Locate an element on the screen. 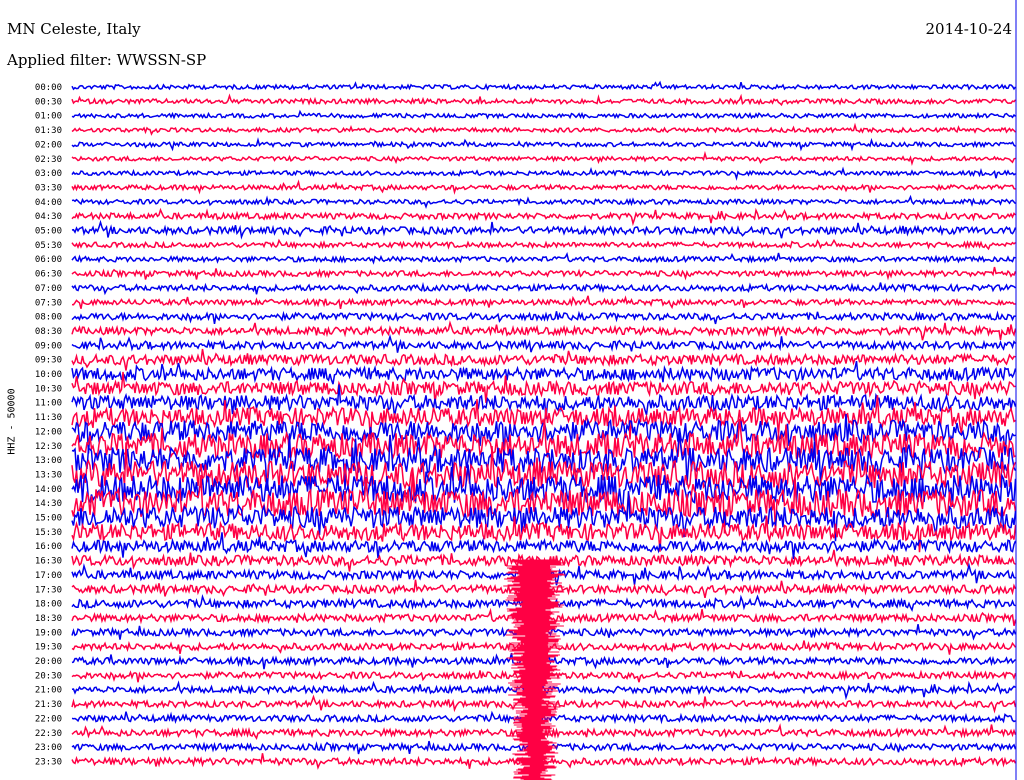  row-time-label: 05:30 is located at coordinates (48, 246).